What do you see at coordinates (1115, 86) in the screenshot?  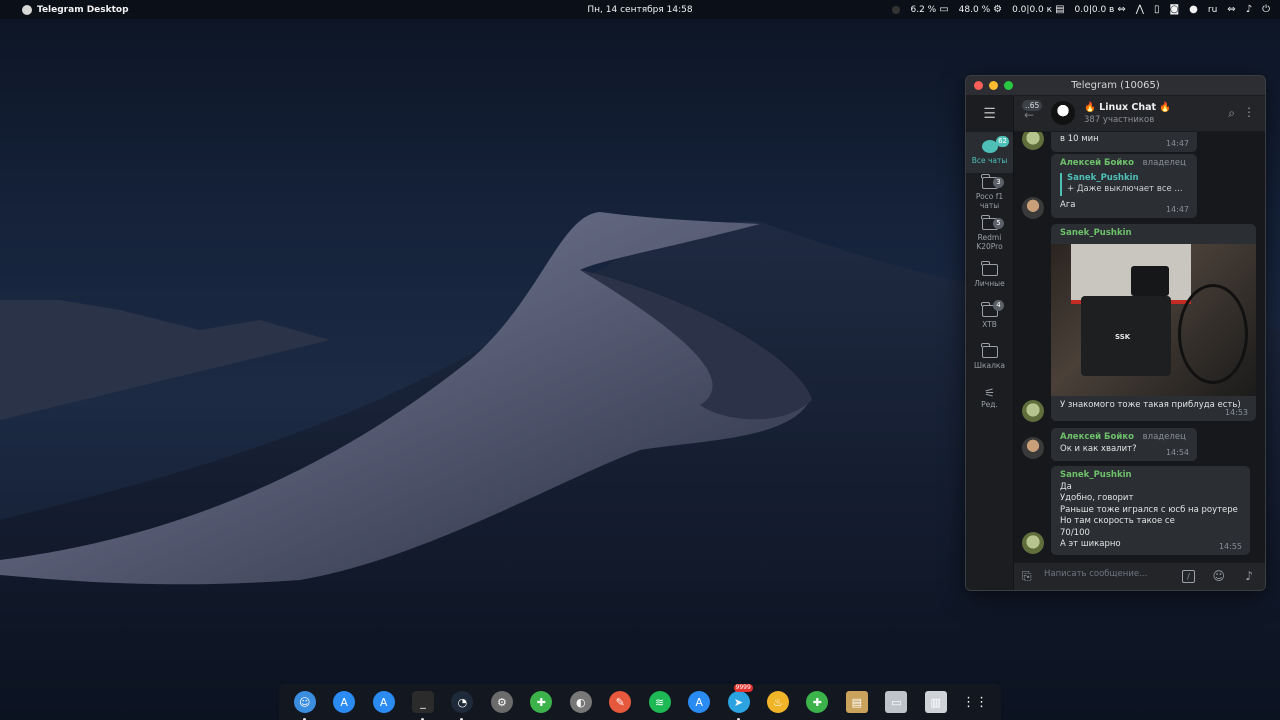 I see `window-titlebar: Telegram (10065)` at bounding box center [1115, 86].